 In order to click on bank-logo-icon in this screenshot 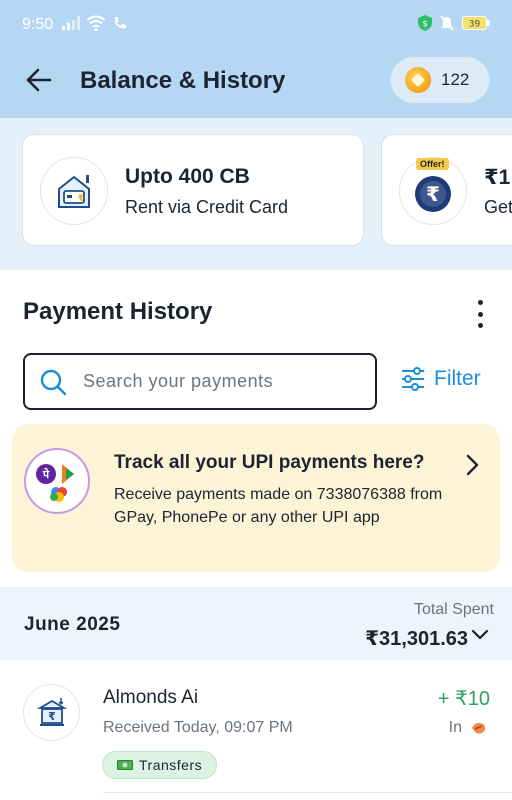, I will do `click(479, 728)`.